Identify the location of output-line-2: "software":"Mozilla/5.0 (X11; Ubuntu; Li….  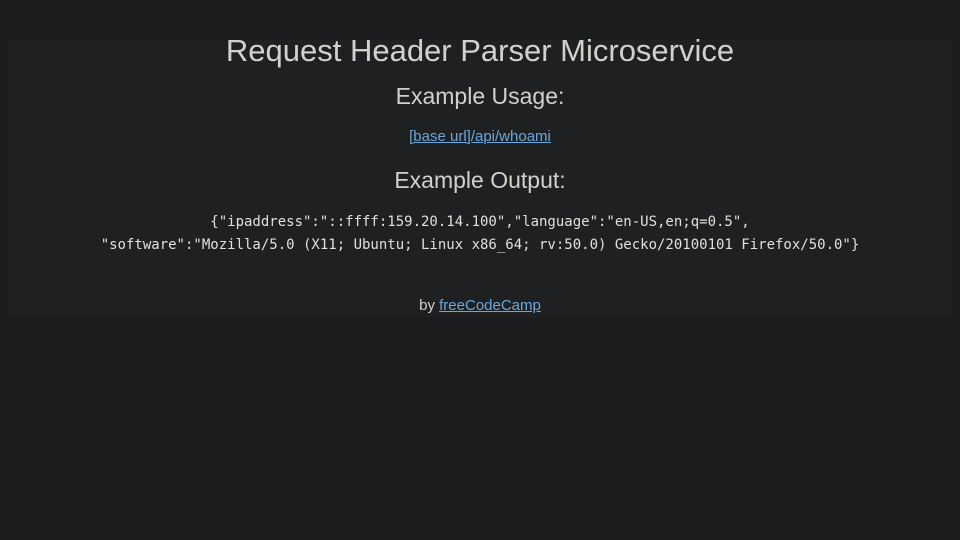
(480, 245).